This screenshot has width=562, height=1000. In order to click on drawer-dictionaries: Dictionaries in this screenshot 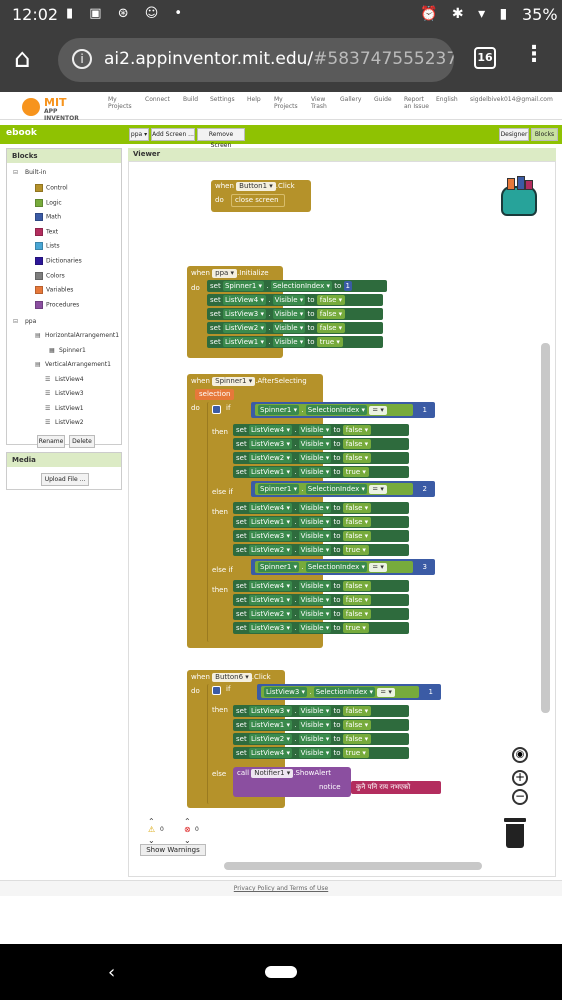, I will do `click(58, 261)`.